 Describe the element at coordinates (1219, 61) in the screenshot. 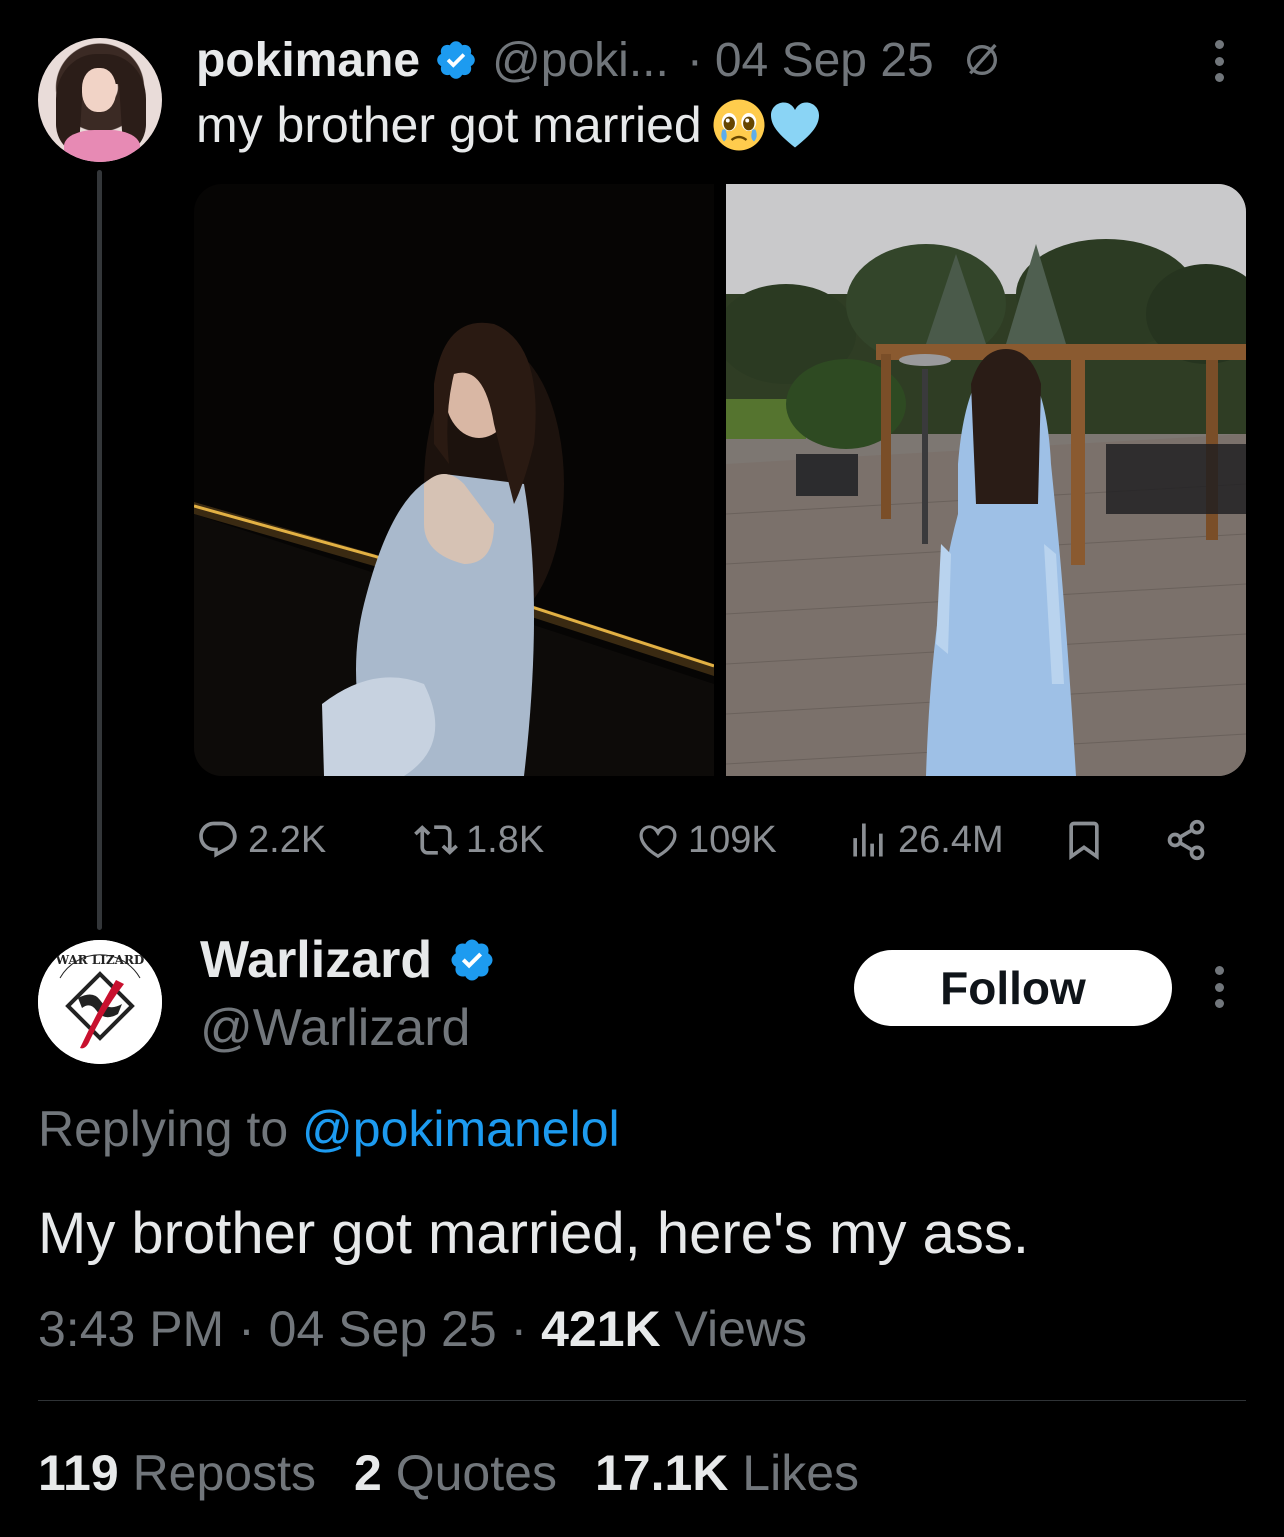

I see `parent-more-options-icon` at that location.